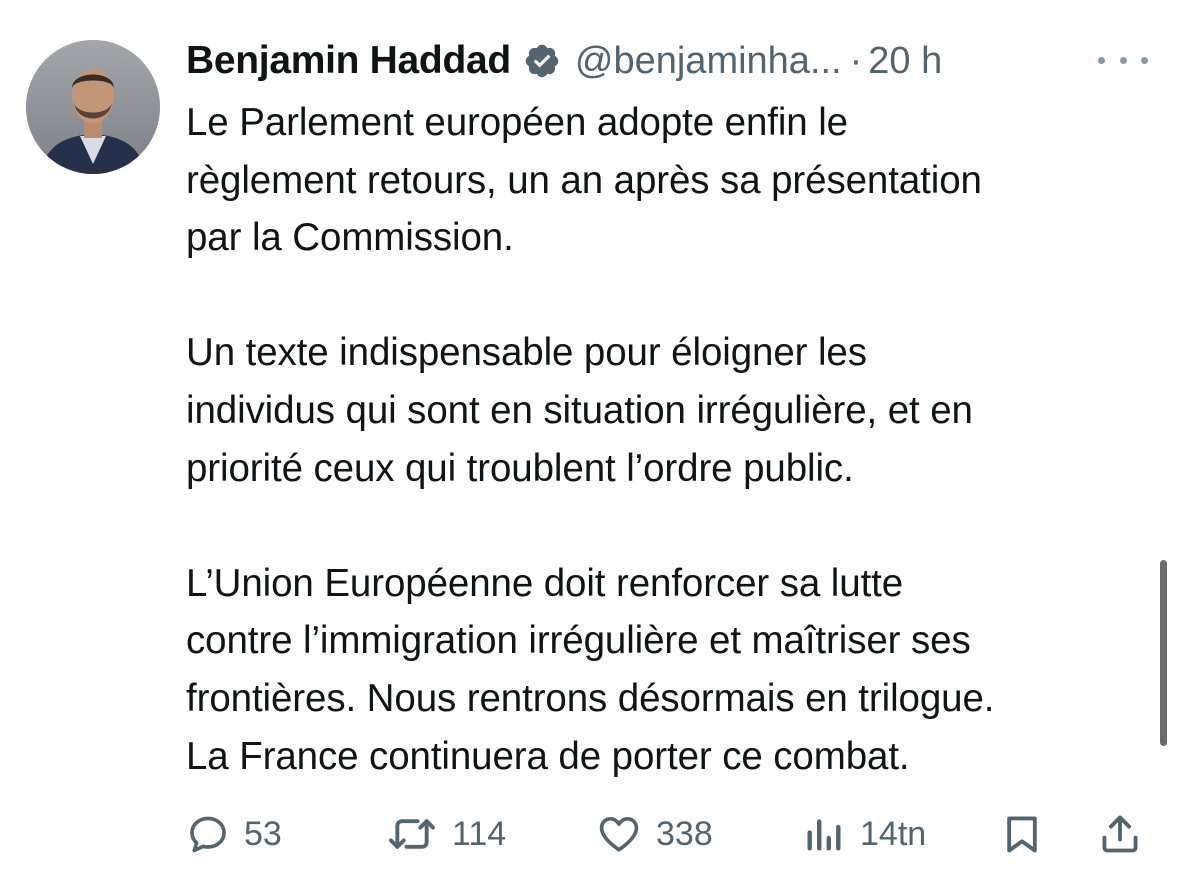 Image resolution: width=1179 pixels, height=883 pixels. I want to click on retweet-icon, so click(412, 834).